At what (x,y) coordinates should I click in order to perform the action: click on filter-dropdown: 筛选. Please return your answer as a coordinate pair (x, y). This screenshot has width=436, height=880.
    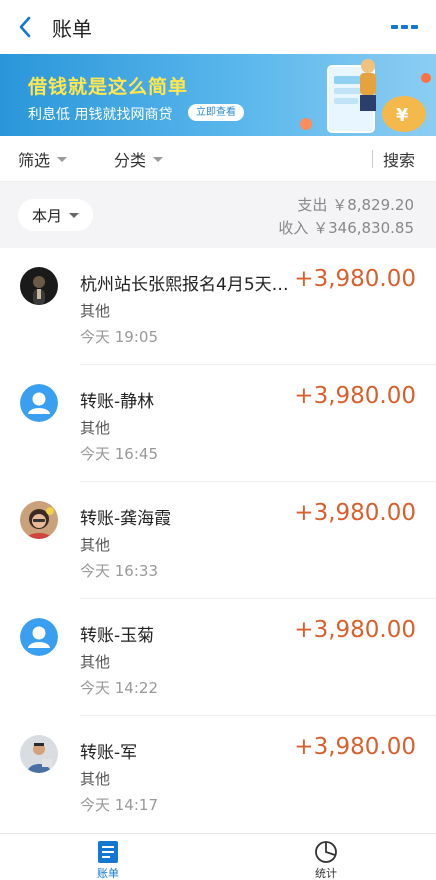
    Looking at the image, I should click on (43, 159).